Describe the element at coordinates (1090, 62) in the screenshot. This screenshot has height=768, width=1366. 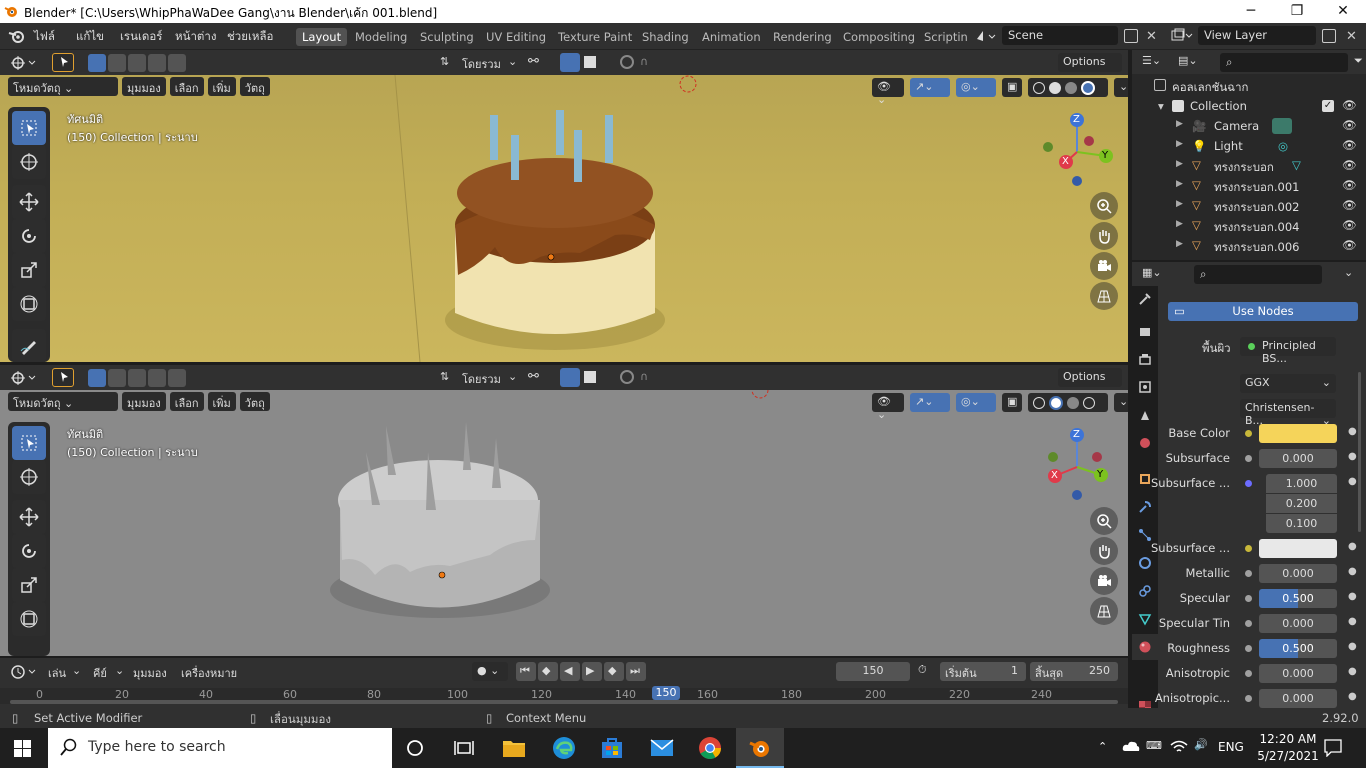
I see `options-dropdown: Options` at that location.